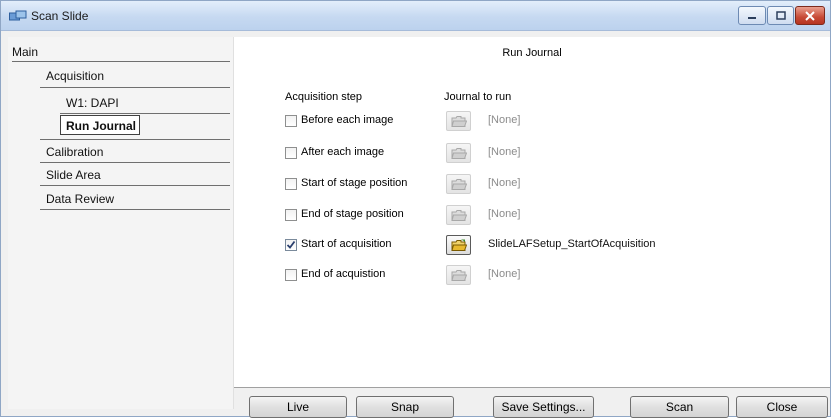  What do you see at coordinates (123, 51) in the screenshot?
I see `nav-item-main: Main` at bounding box center [123, 51].